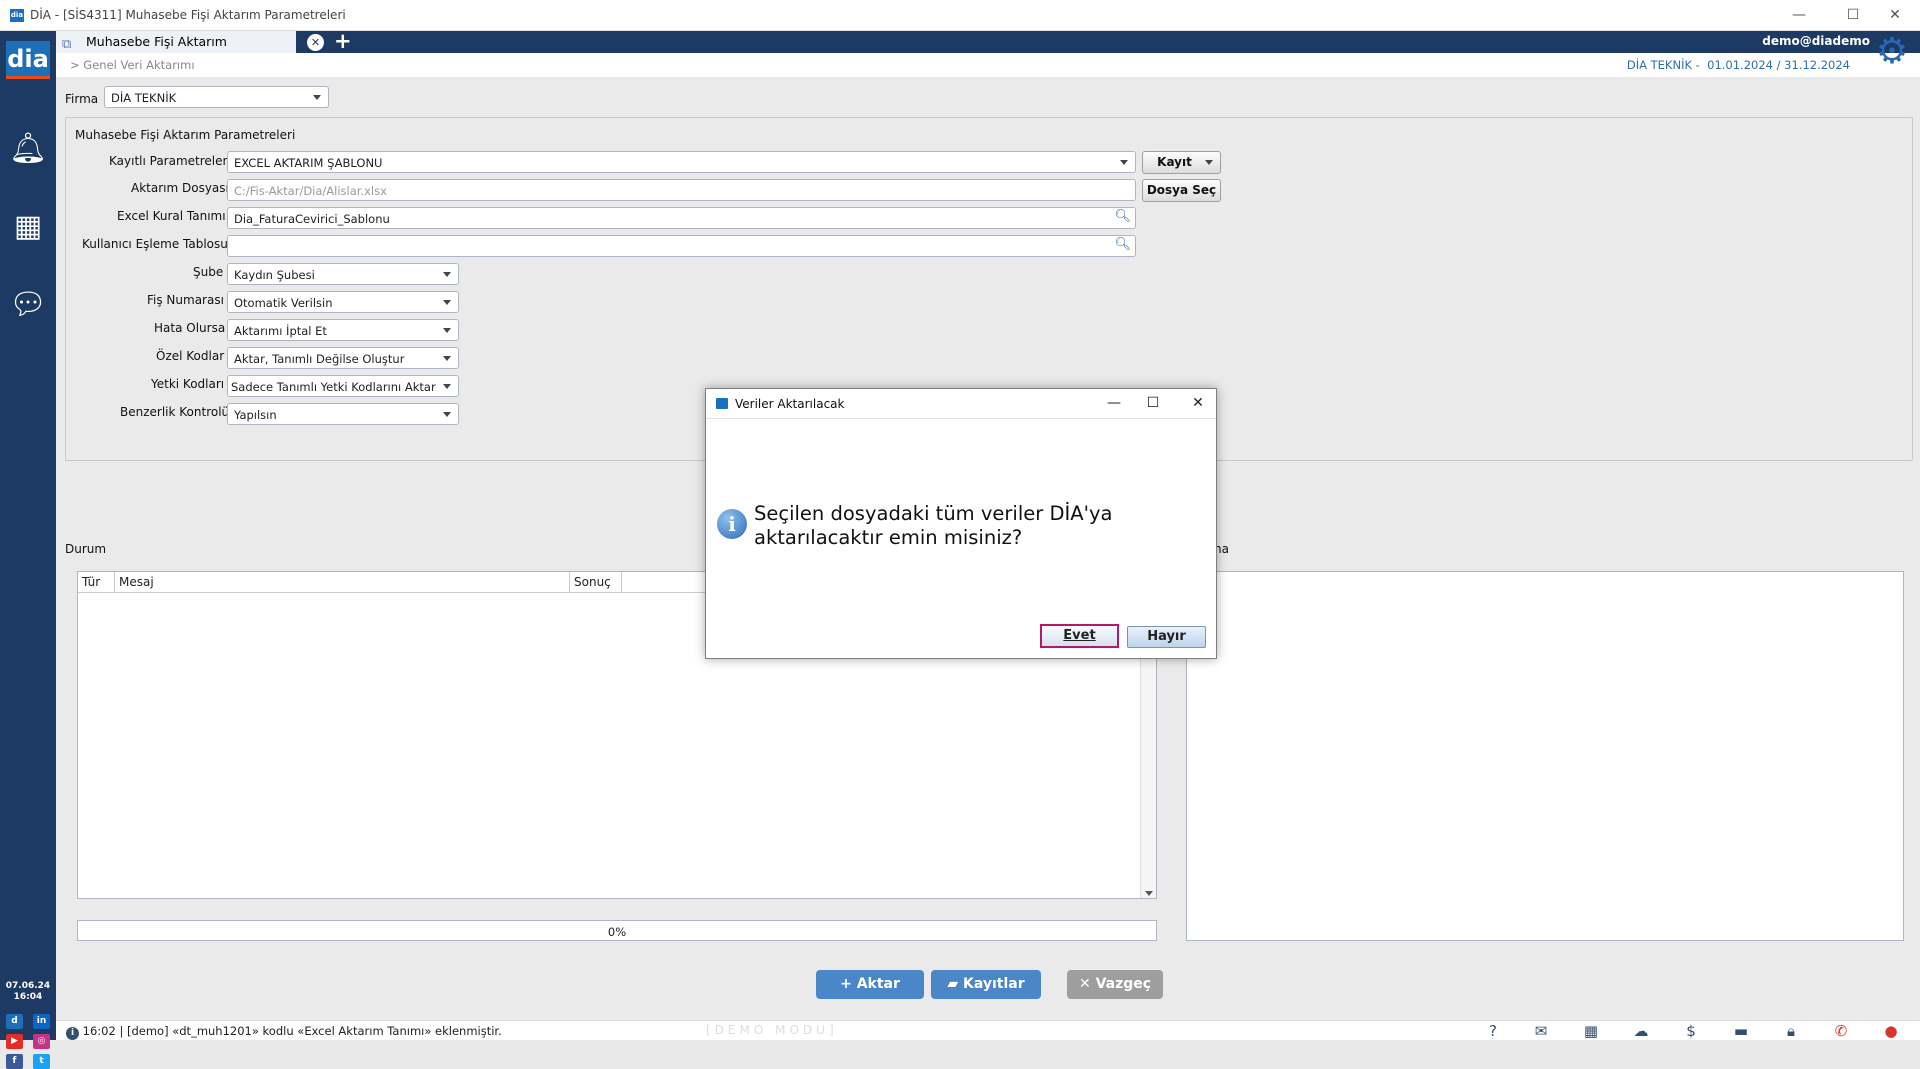 The height and width of the screenshot is (1069, 1920). I want to click on kayitli-parametreler-select: EXCEL AKTARIM ŞABLONU, so click(681, 162).